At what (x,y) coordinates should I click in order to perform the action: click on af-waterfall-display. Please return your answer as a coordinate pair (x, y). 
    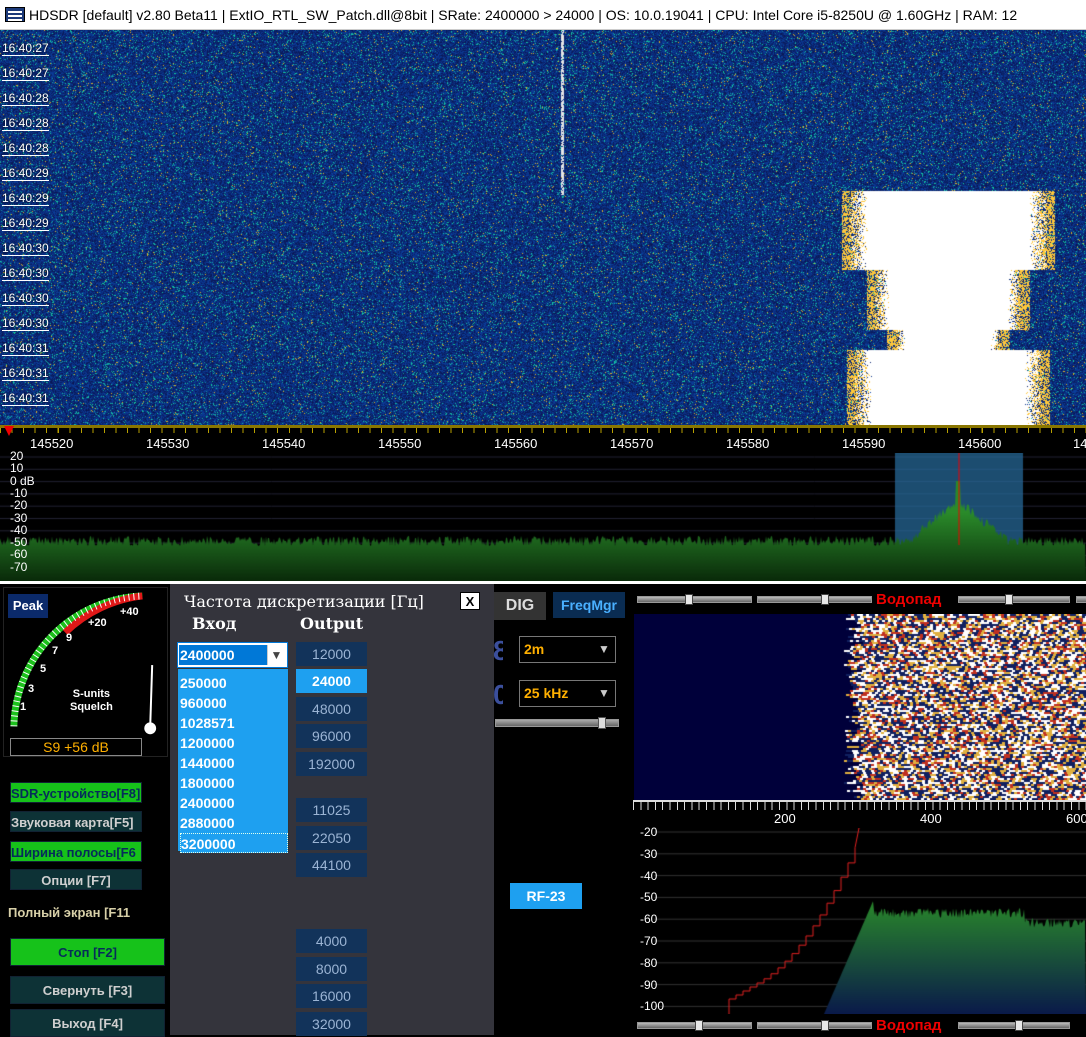
    Looking at the image, I should click on (860, 707).